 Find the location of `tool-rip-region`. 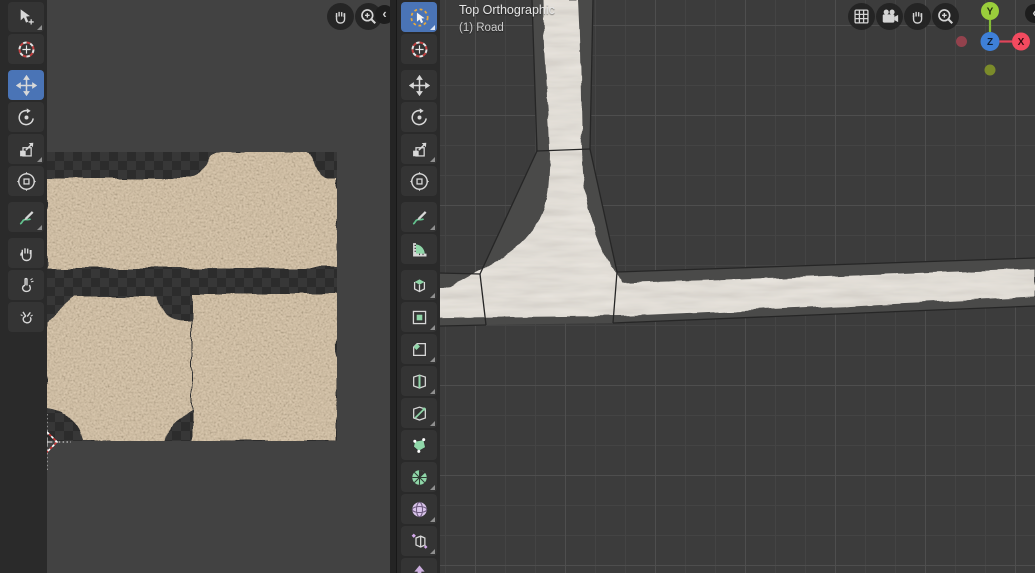

tool-rip-region is located at coordinates (419, 541).